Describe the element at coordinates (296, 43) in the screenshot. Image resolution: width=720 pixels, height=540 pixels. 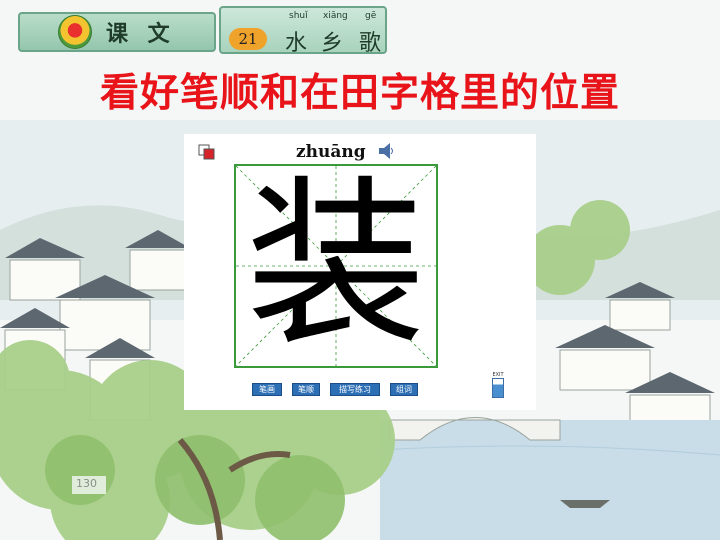
I see `title-char-1: 水` at that location.